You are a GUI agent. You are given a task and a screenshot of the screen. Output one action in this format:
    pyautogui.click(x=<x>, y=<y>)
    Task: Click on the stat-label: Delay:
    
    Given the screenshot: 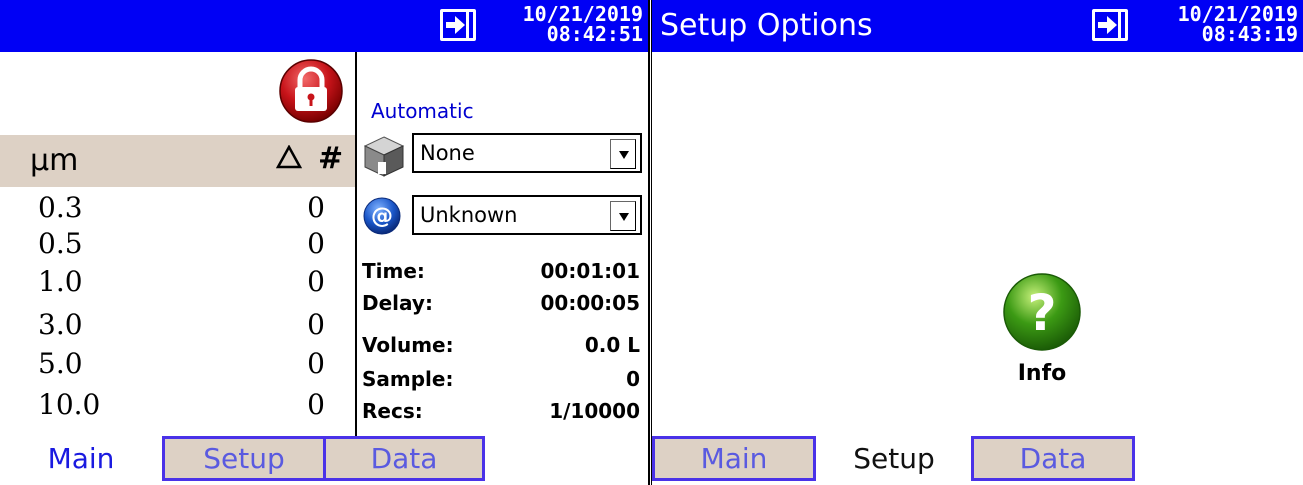 What is the action you would take?
    pyautogui.click(x=397, y=303)
    